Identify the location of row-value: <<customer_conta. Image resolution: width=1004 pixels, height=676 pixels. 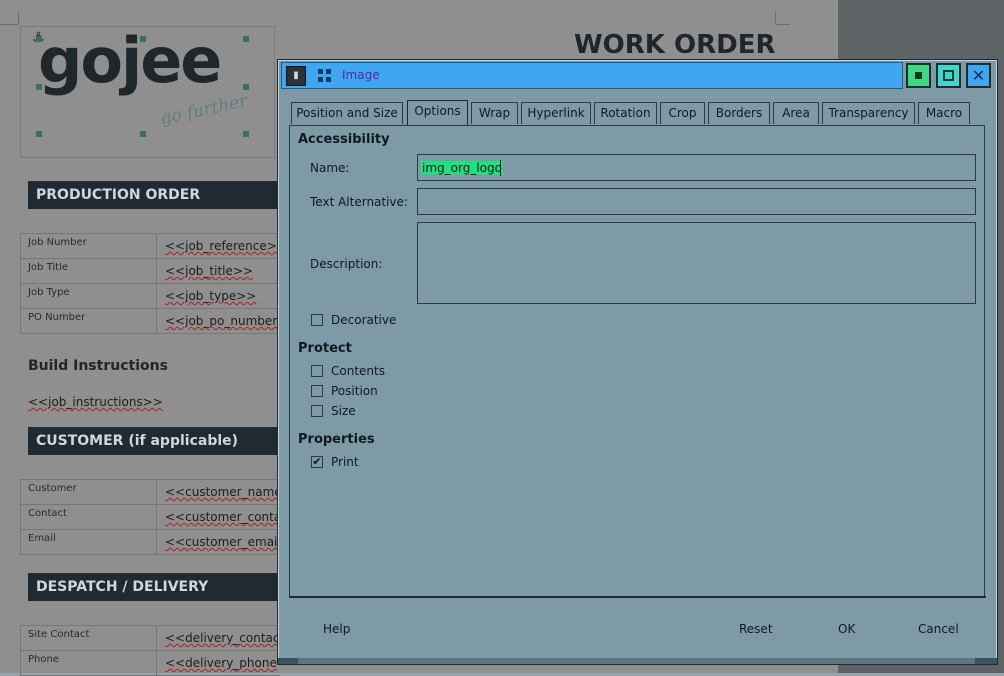
(223, 517).